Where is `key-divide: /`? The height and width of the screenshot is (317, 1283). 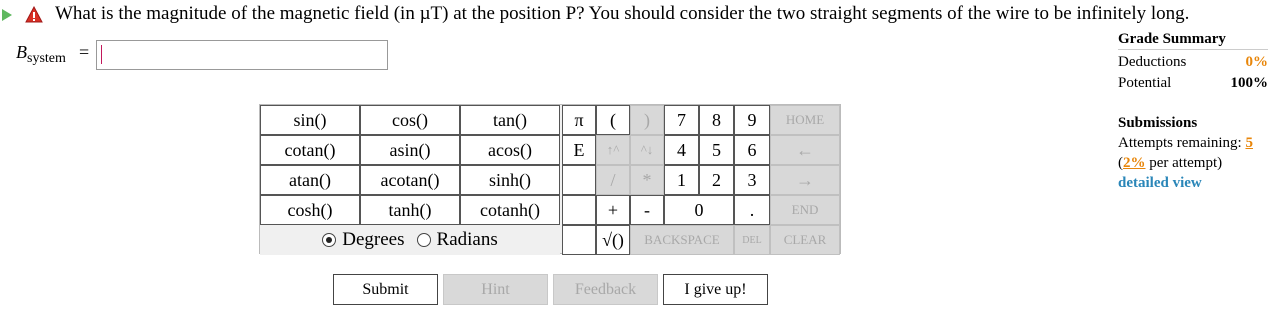 key-divide: / is located at coordinates (613, 180).